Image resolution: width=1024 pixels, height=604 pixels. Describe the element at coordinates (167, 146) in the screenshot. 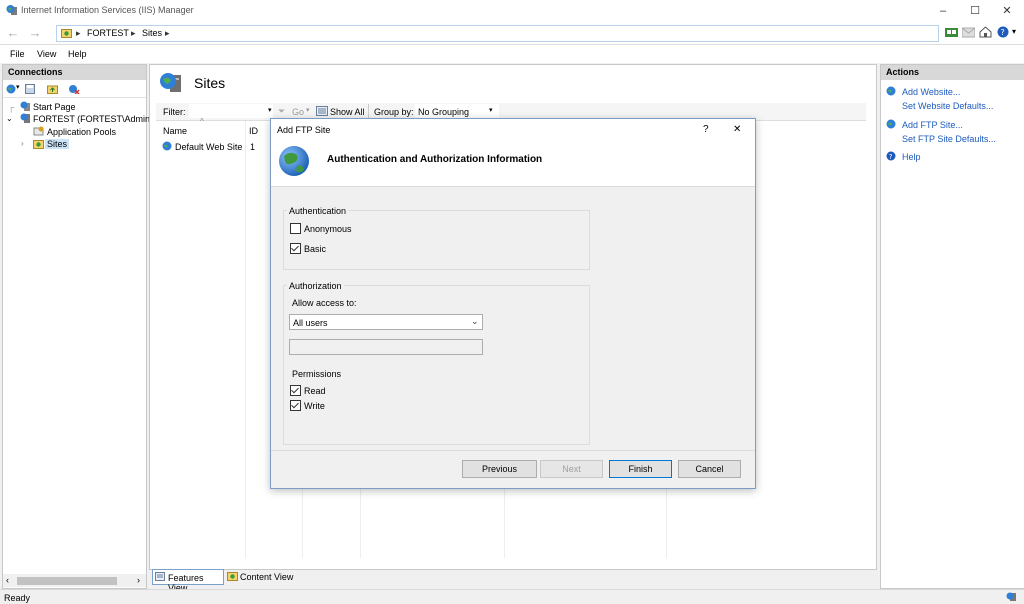

I see `website-globe-icon` at that location.